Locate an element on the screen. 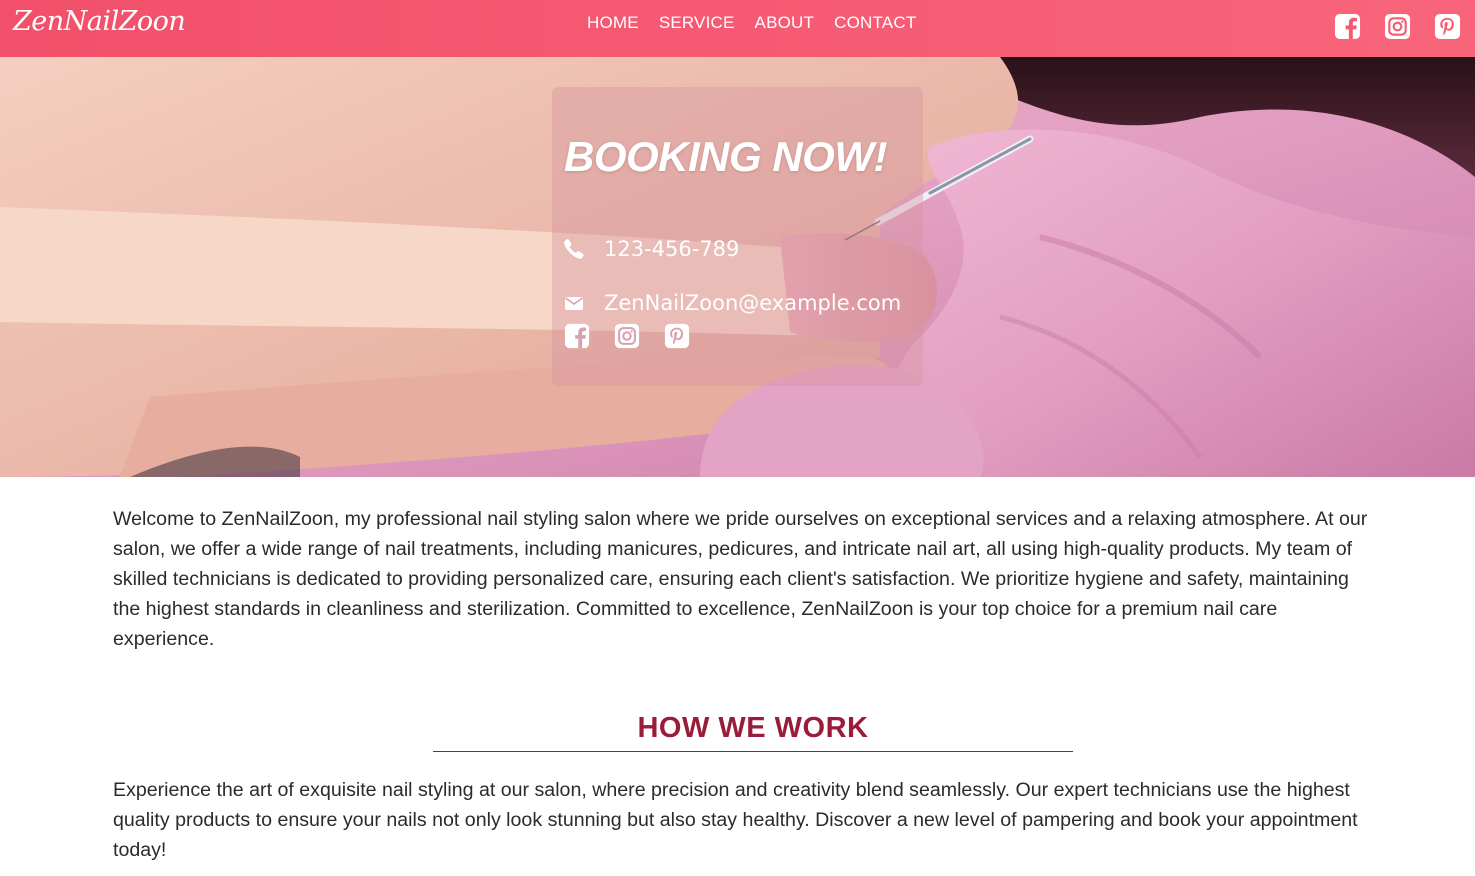 Image resolution: width=1475 pixels, height=876 pixels. booking-social-links is located at coordinates (627, 336).